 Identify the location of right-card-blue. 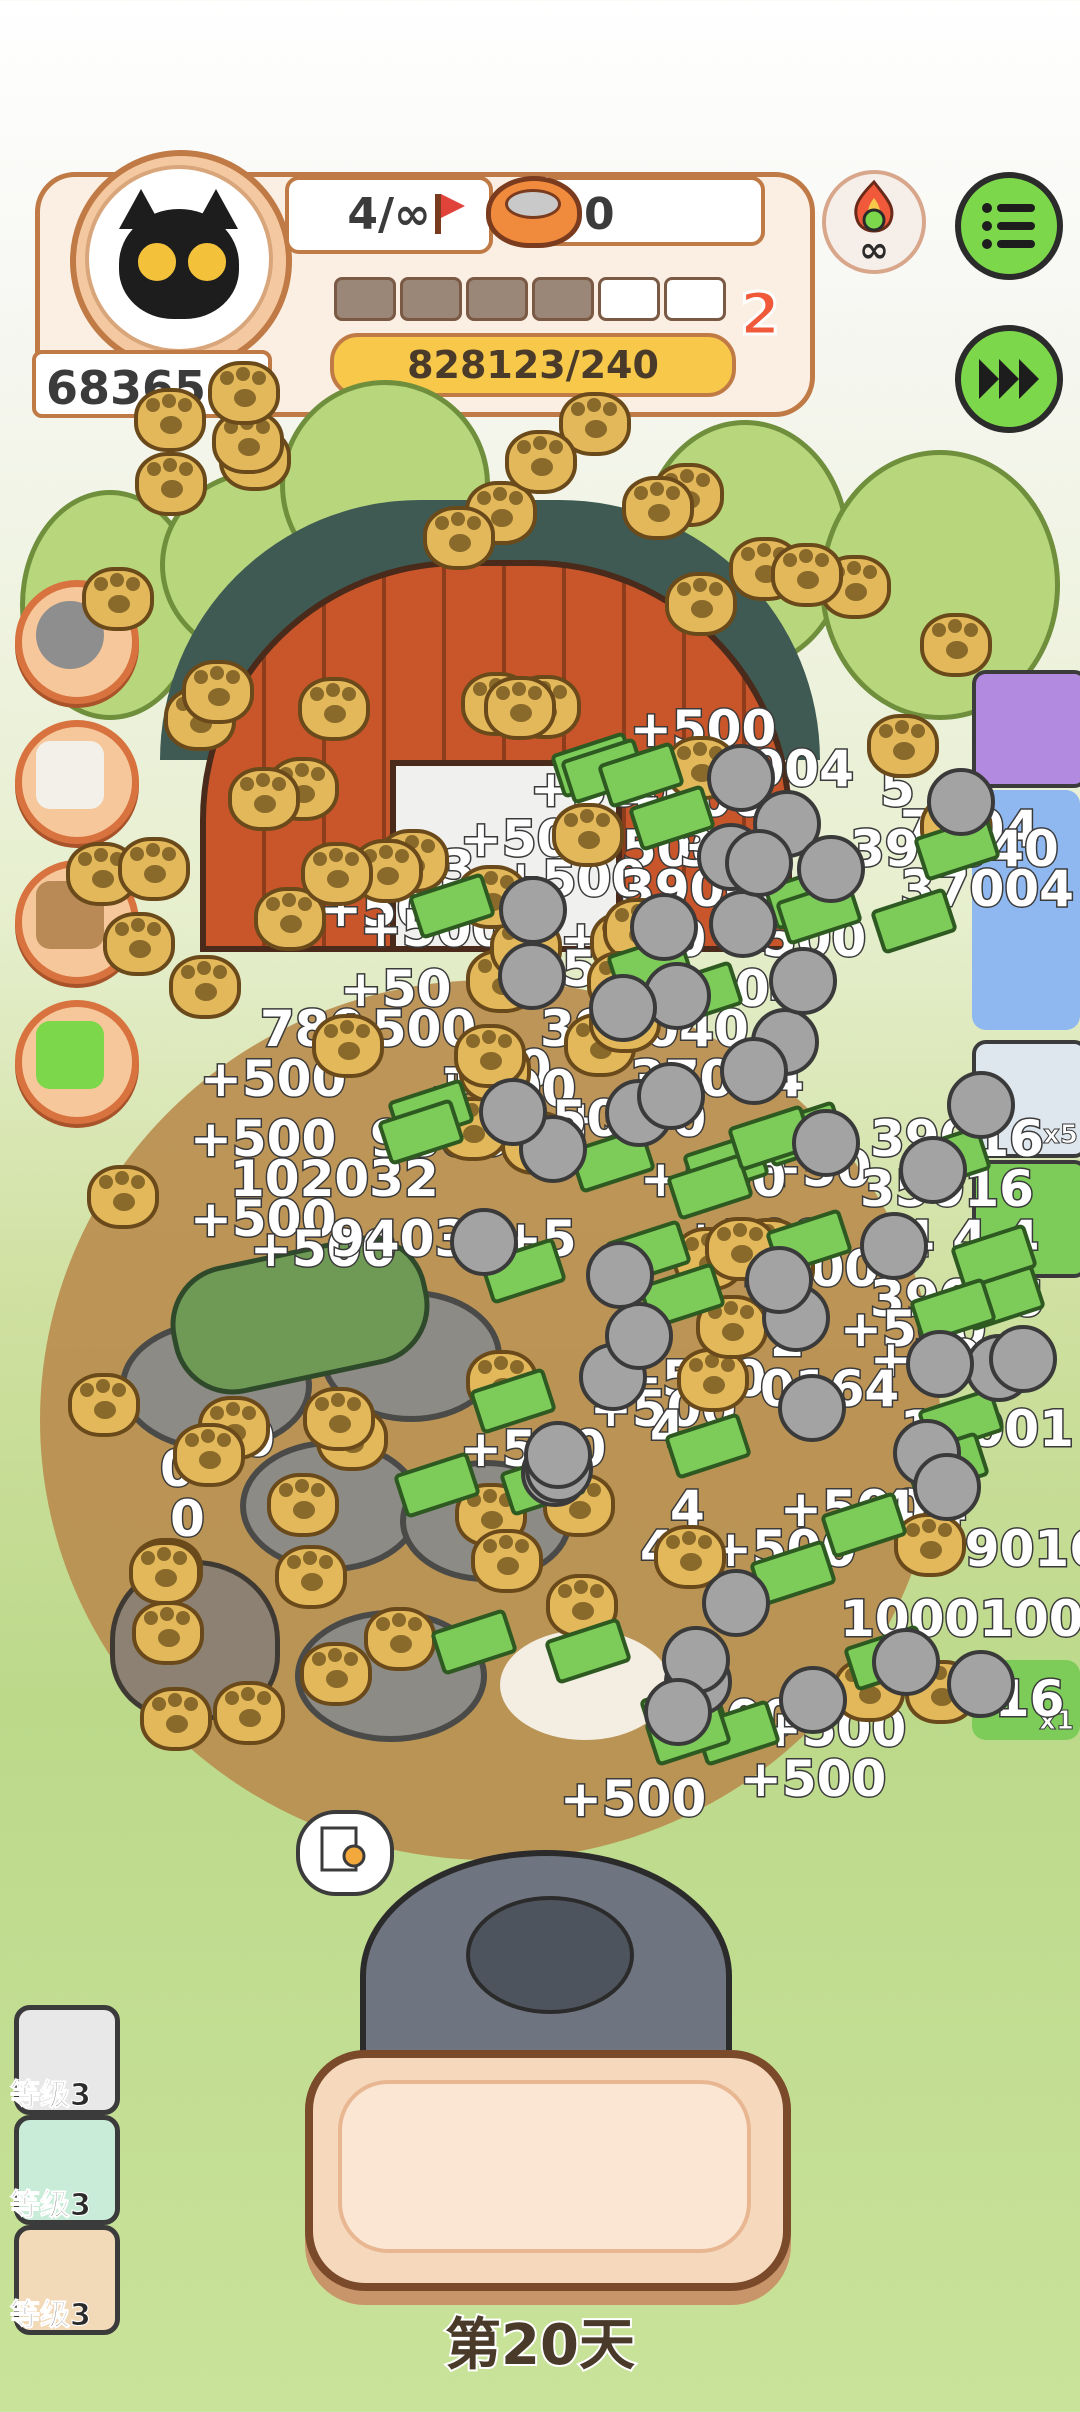
(1026, 910).